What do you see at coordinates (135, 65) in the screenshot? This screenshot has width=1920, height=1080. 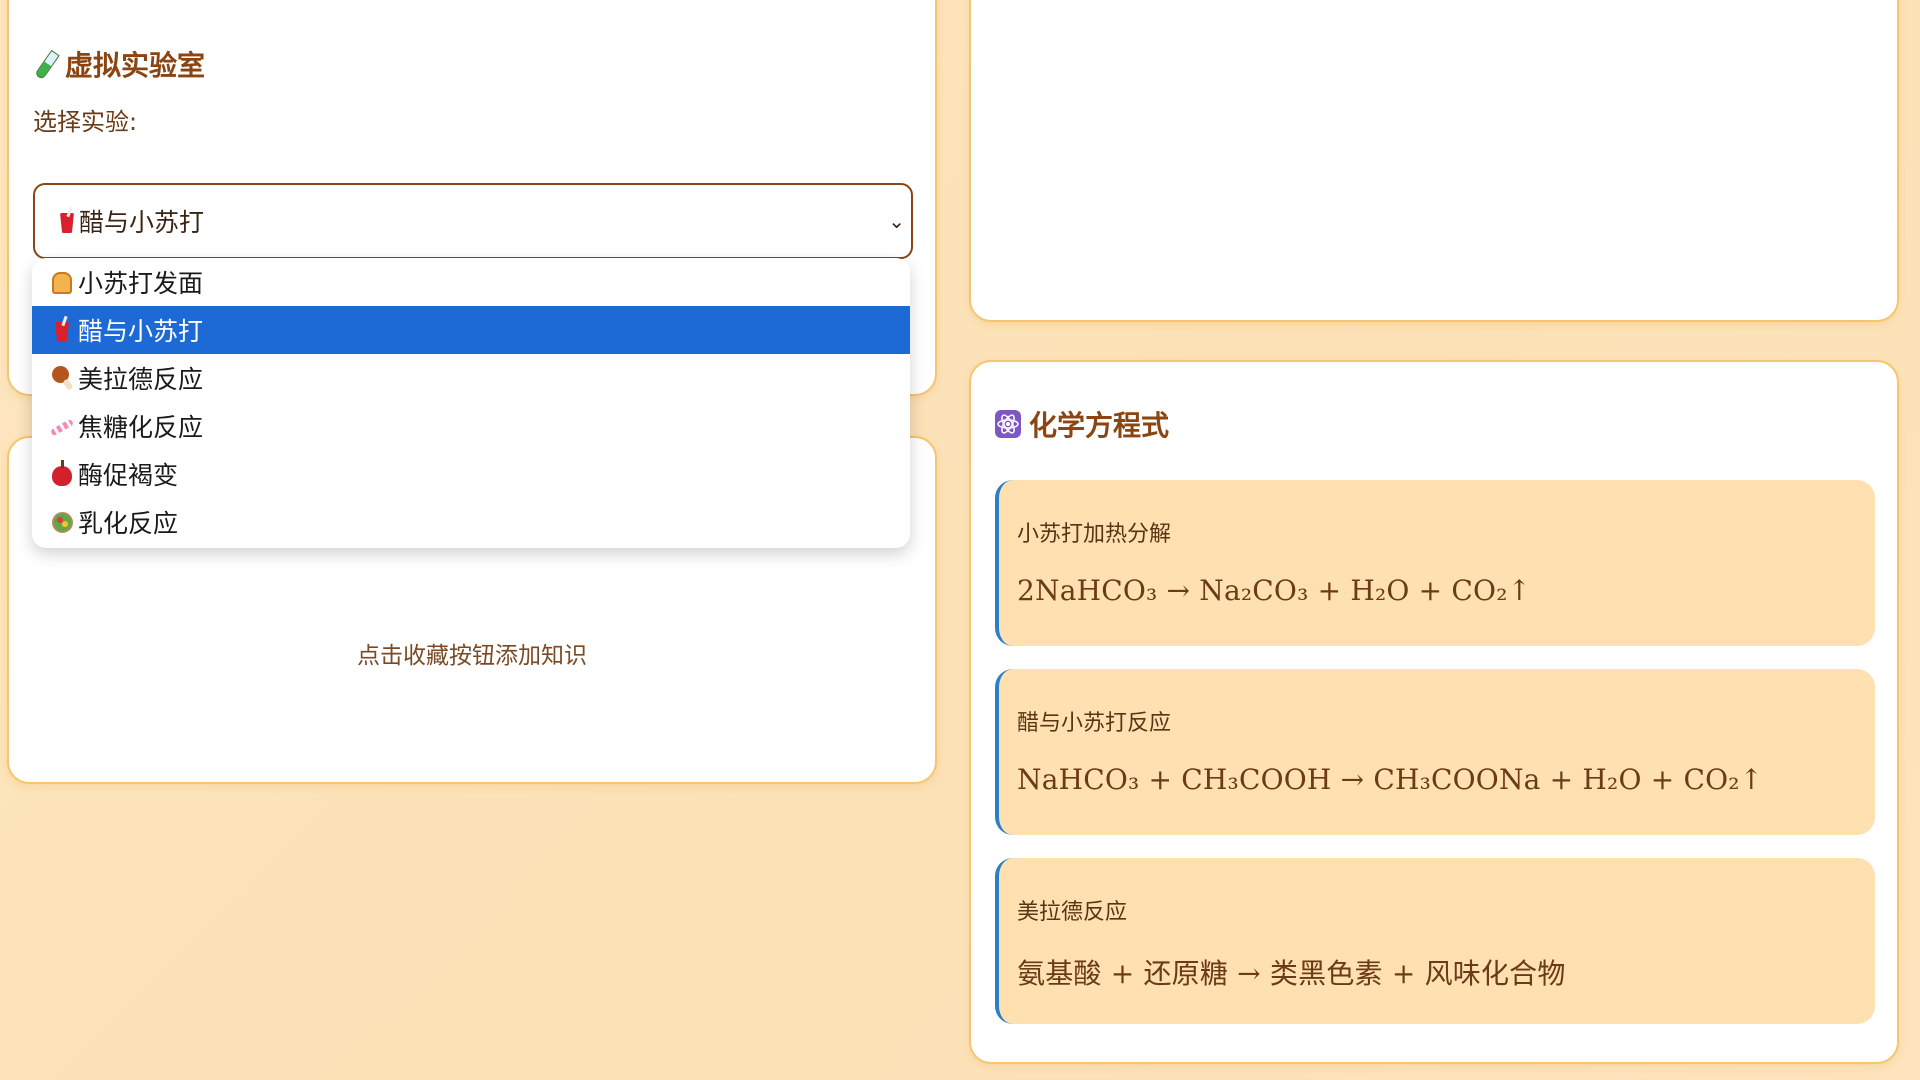 I see `lab-title-text: 虚拟实验室` at bounding box center [135, 65].